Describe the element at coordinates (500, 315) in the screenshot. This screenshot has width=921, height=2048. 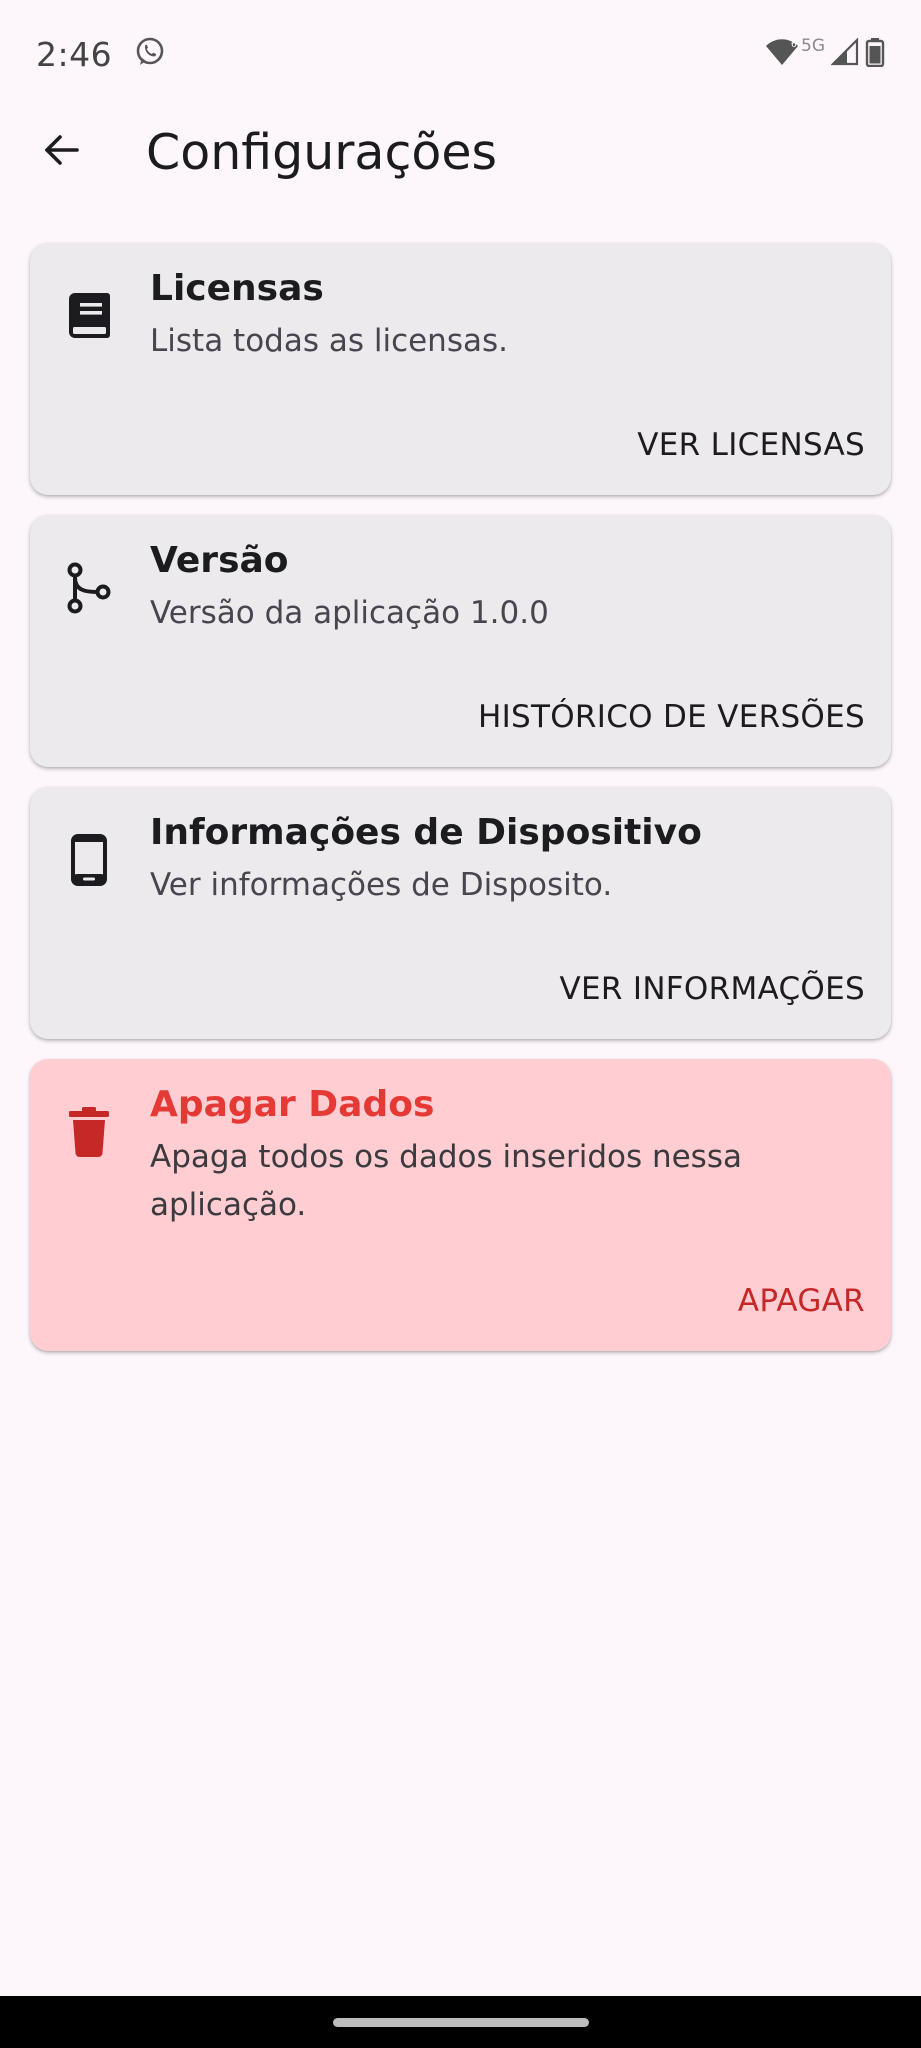
I see `licenses-card-text: Licensas Lista todas as licensas.` at that location.